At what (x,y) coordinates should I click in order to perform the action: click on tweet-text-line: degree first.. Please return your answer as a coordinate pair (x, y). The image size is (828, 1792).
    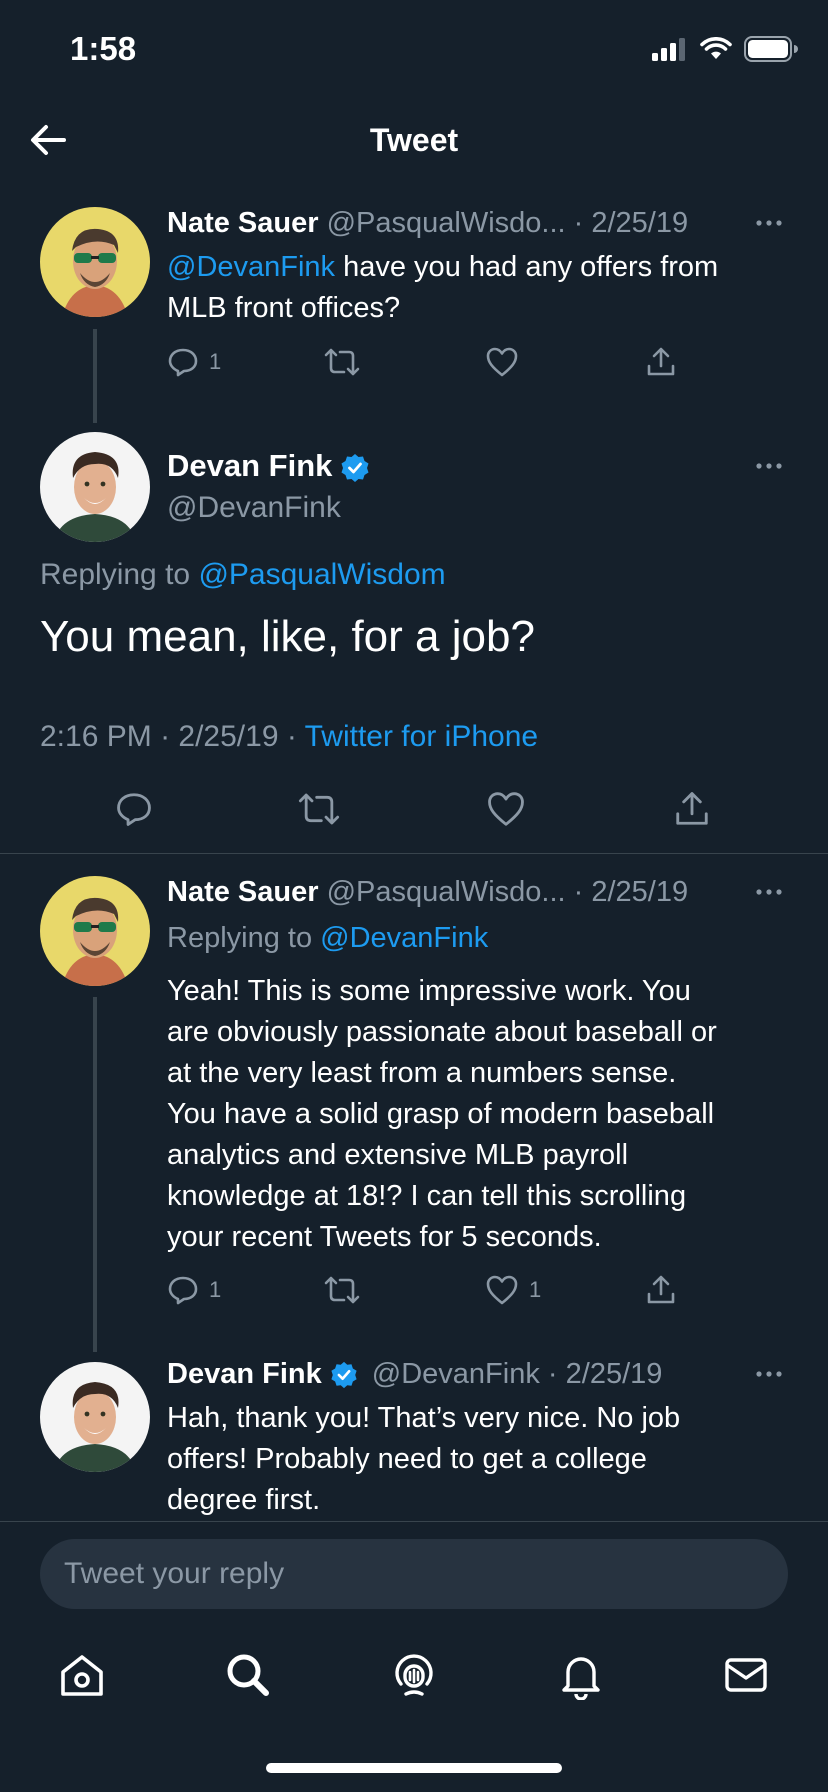
    Looking at the image, I should click on (244, 1500).